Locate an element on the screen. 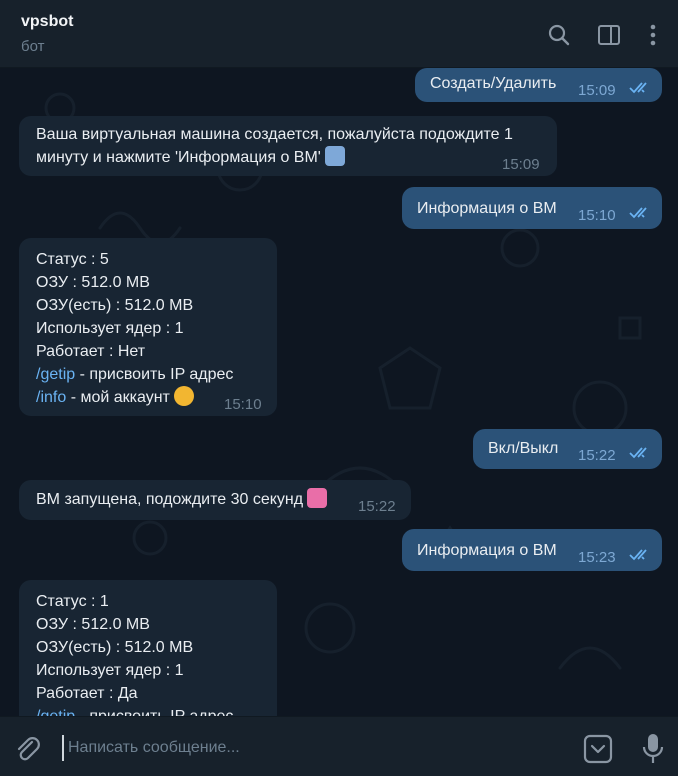 This screenshot has height=776, width=678. command-link-info: /info is located at coordinates (51, 397).